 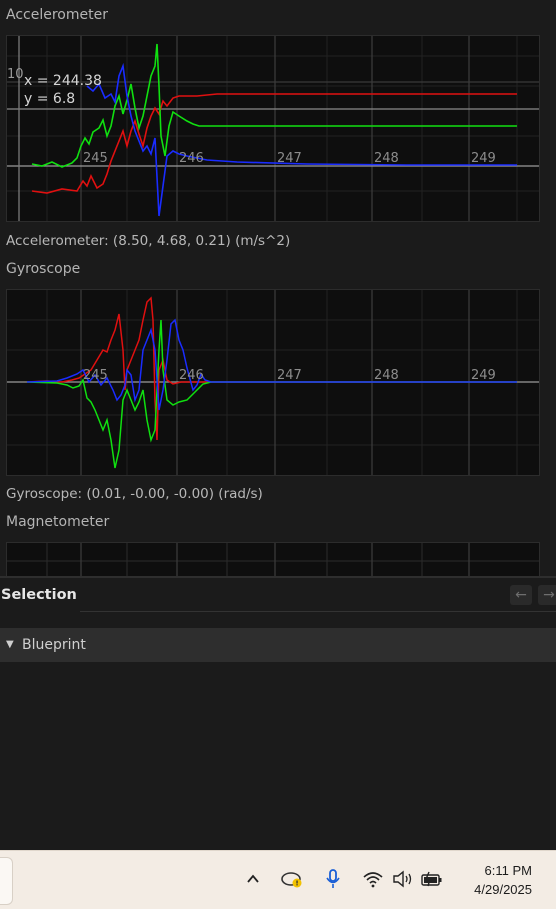 What do you see at coordinates (278, 596) in the screenshot?
I see `selection-header: Selection ← →` at bounding box center [278, 596].